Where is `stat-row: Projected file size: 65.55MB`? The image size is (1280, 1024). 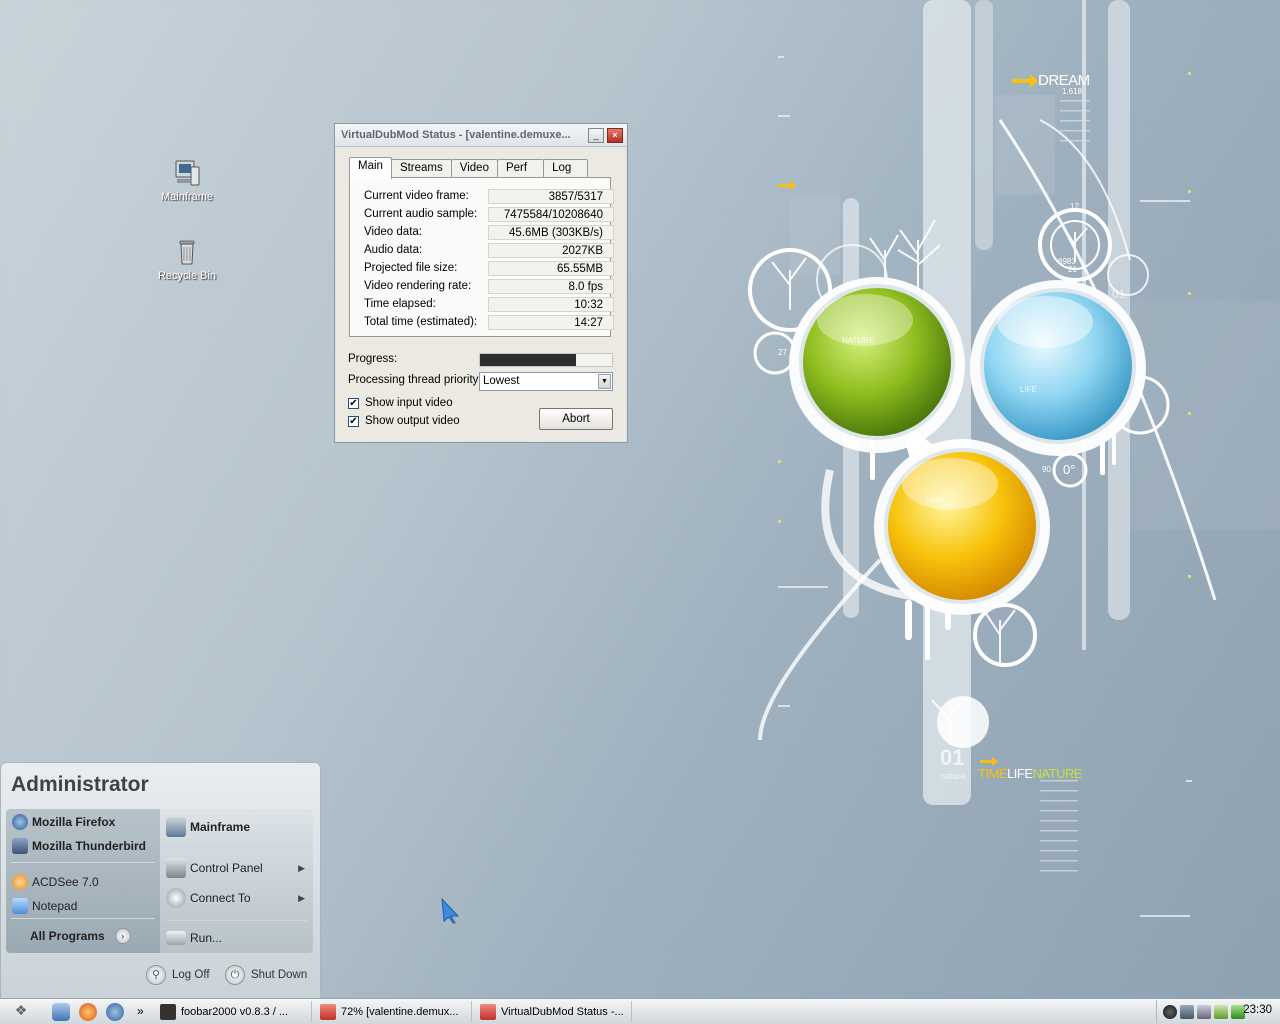 stat-row: Projected file size: 65.55MB is located at coordinates (489, 269).